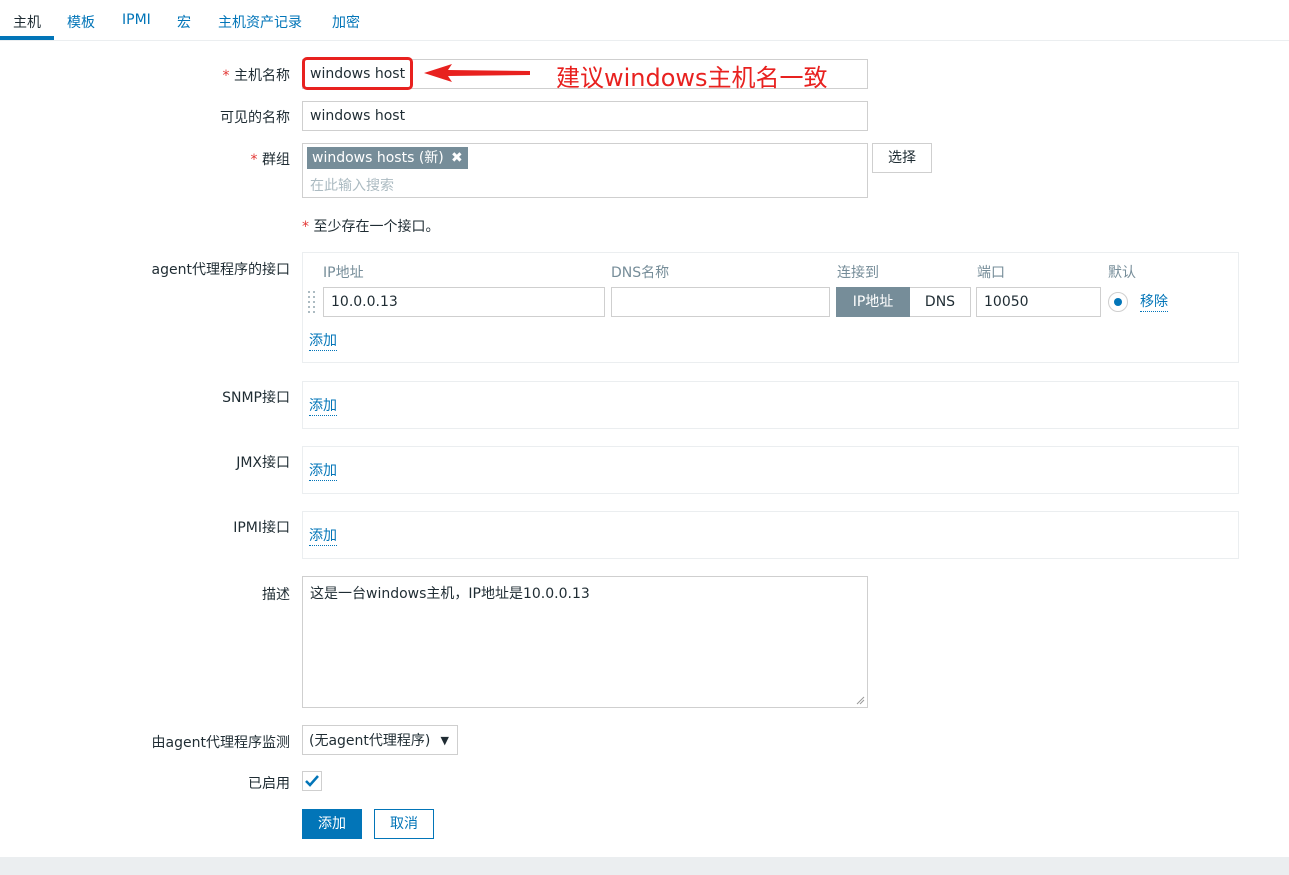  What do you see at coordinates (27, 38) in the screenshot?
I see `active-tab-indicator` at bounding box center [27, 38].